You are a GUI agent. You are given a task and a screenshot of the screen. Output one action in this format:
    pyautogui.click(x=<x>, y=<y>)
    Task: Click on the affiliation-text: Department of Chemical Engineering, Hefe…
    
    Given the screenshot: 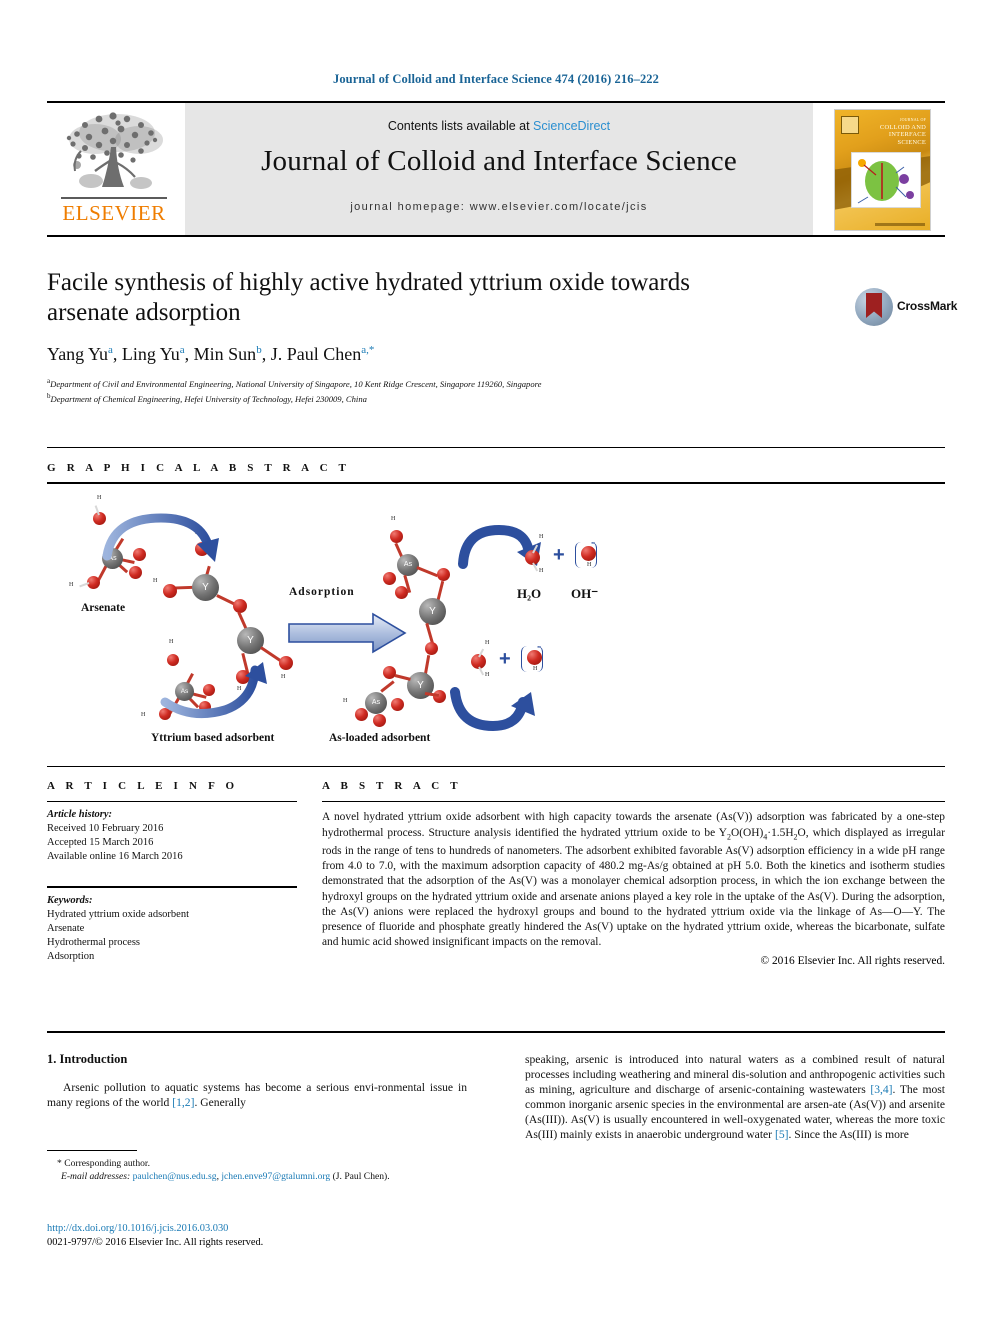 What is the action you would take?
    pyautogui.click(x=208, y=399)
    